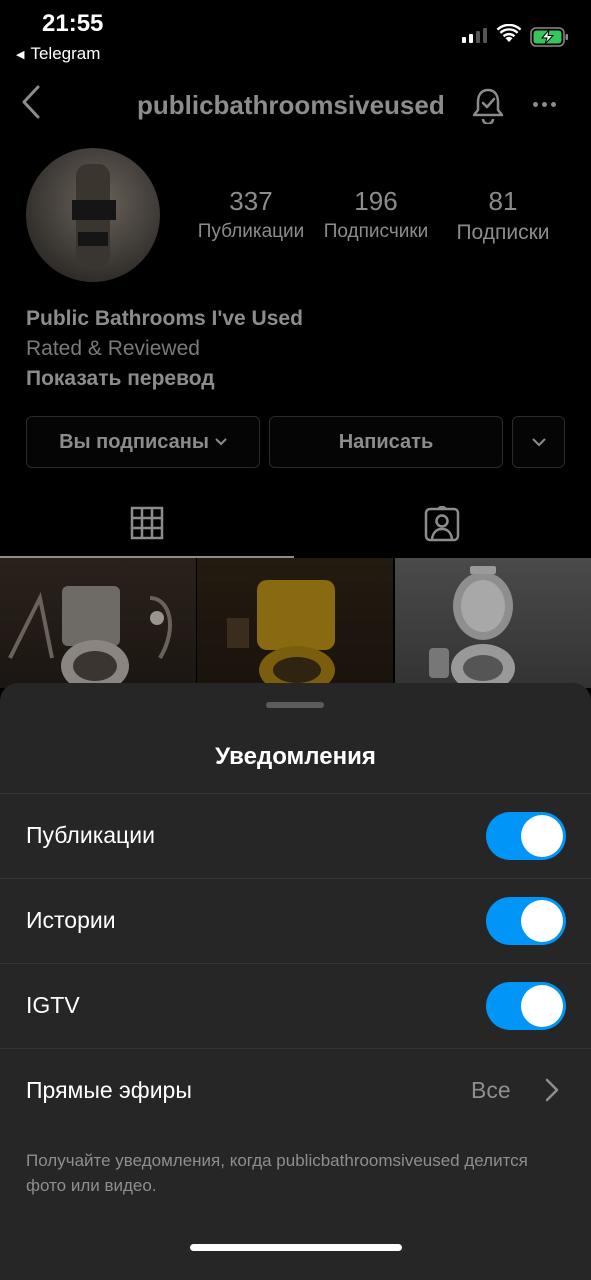  Describe the element at coordinates (376, 201) in the screenshot. I see `stat-followers-value: 196` at that location.